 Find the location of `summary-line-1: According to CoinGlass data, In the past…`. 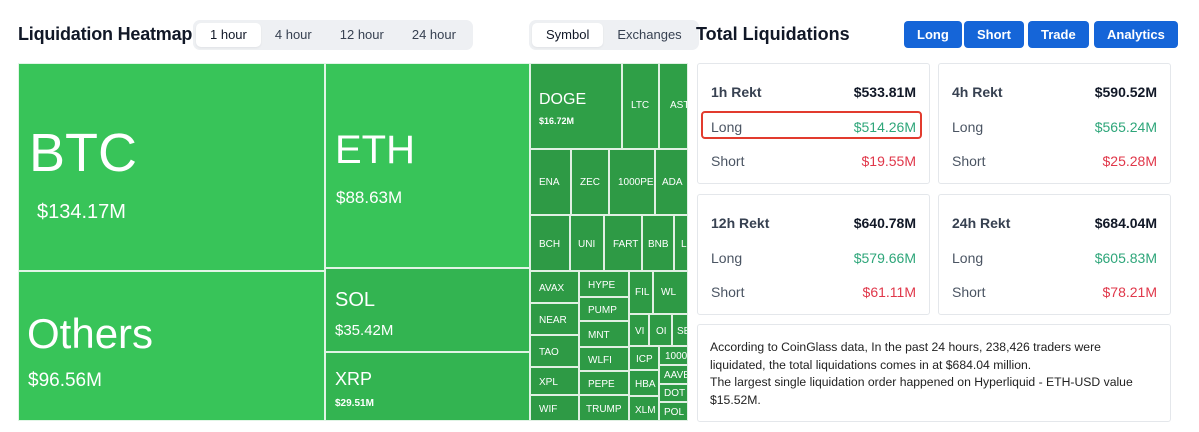

summary-line-1: According to CoinGlass data, In the past… is located at coordinates (905, 356).